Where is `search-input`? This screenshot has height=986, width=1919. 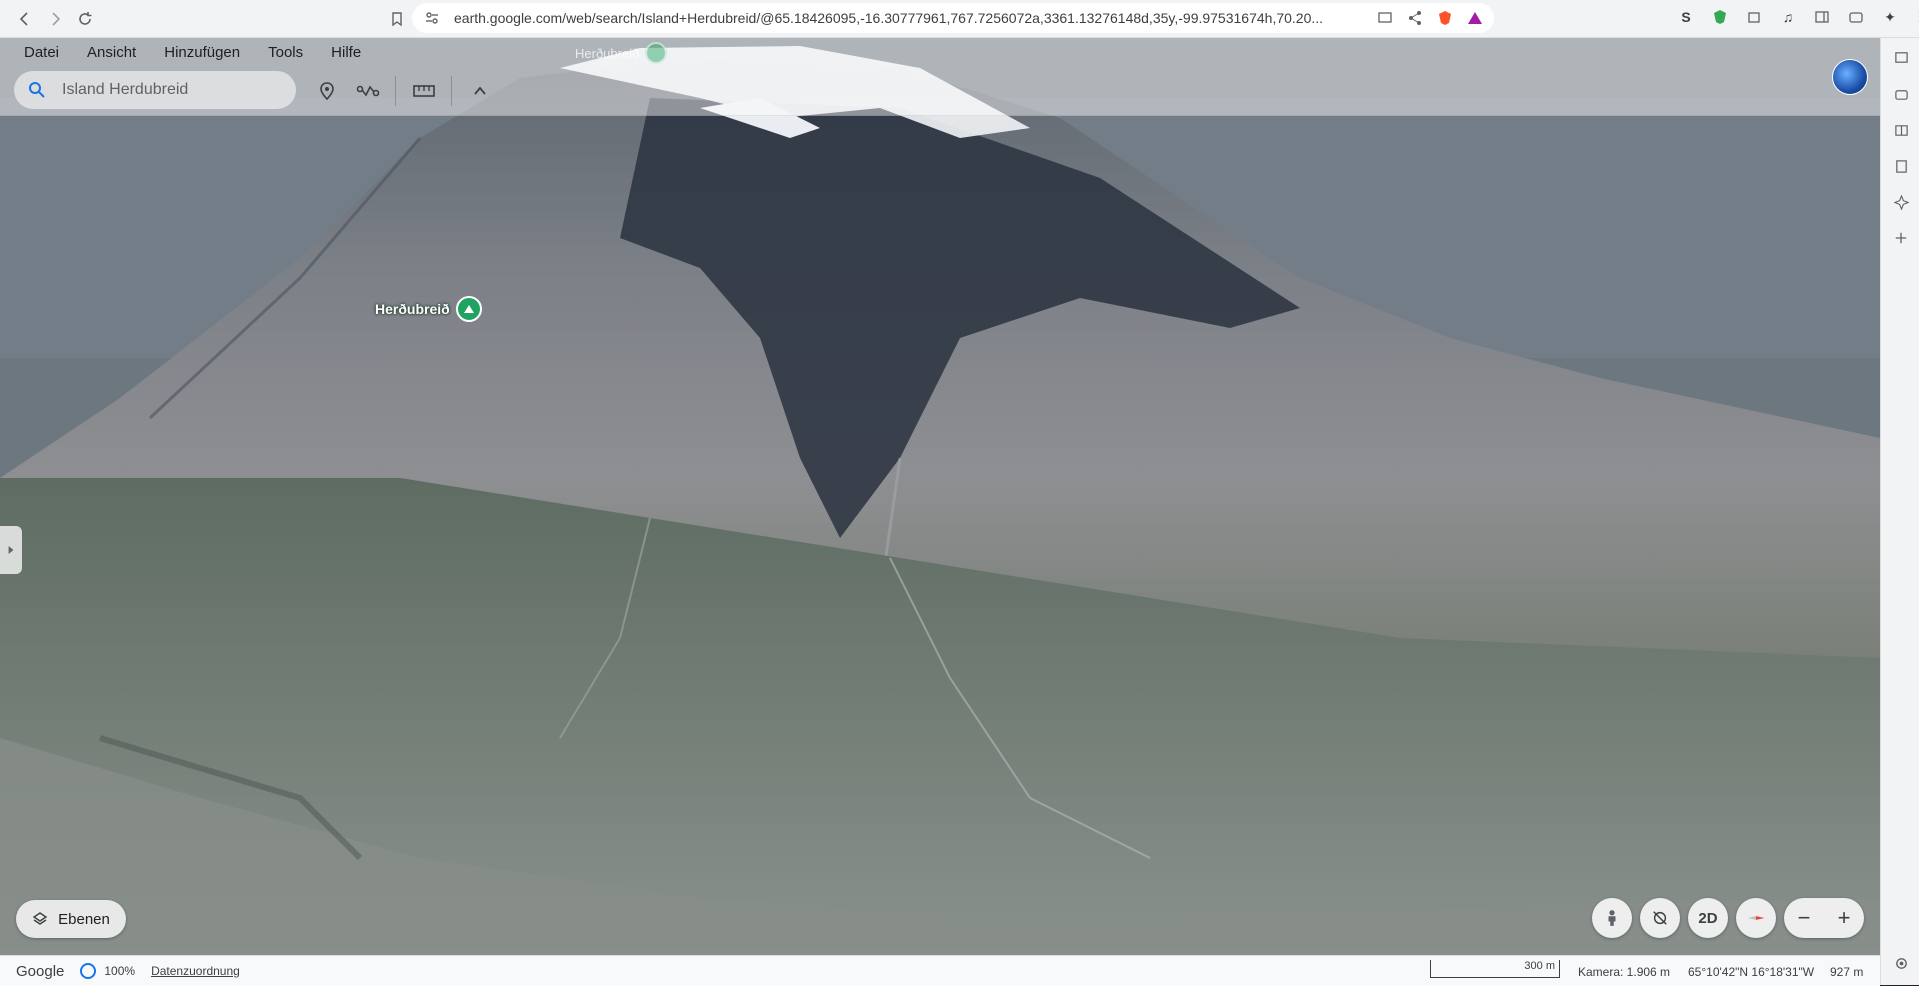 search-input is located at coordinates (172, 90).